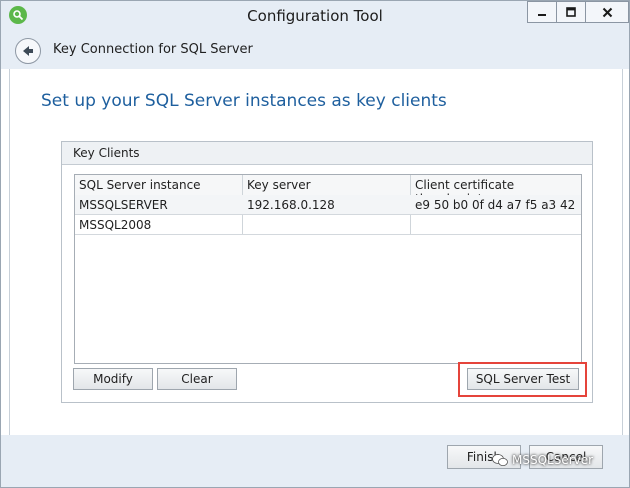 This screenshot has width=630, height=488. I want to click on title-bar: Configuration Tool, so click(315, 16).